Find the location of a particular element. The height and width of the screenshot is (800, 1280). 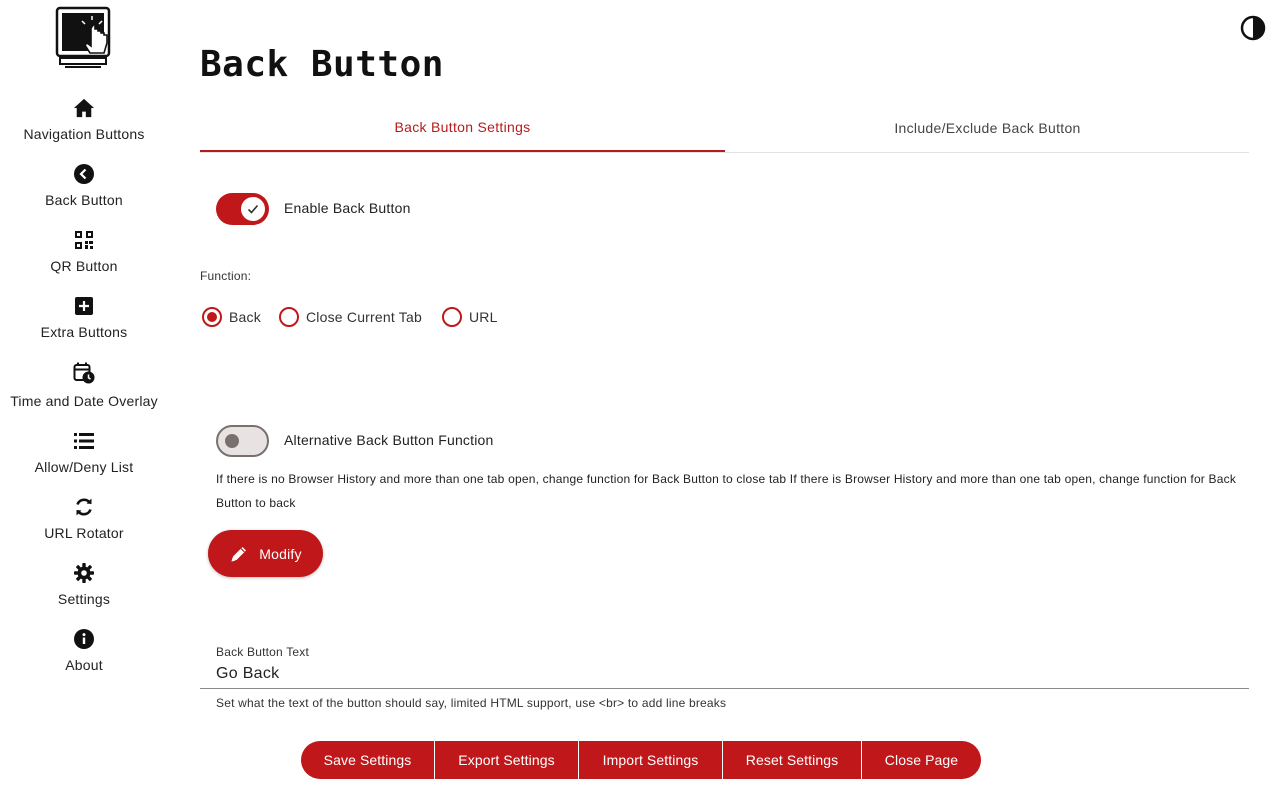

sidebar-item-label: Navigation Buttons is located at coordinates (84, 134).